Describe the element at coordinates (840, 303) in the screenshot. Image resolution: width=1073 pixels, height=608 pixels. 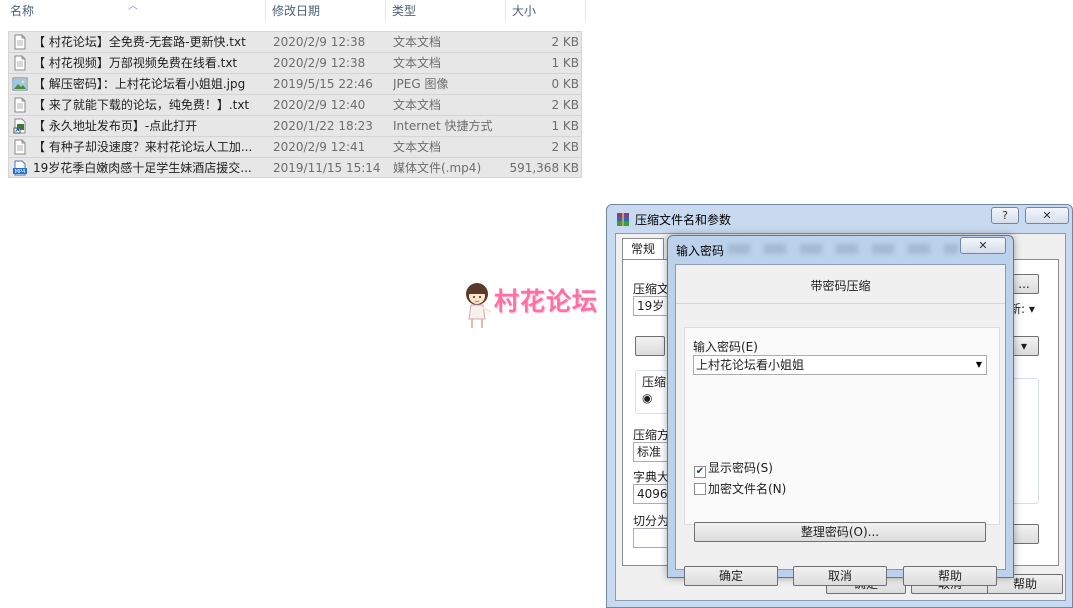
I see `divider` at that location.